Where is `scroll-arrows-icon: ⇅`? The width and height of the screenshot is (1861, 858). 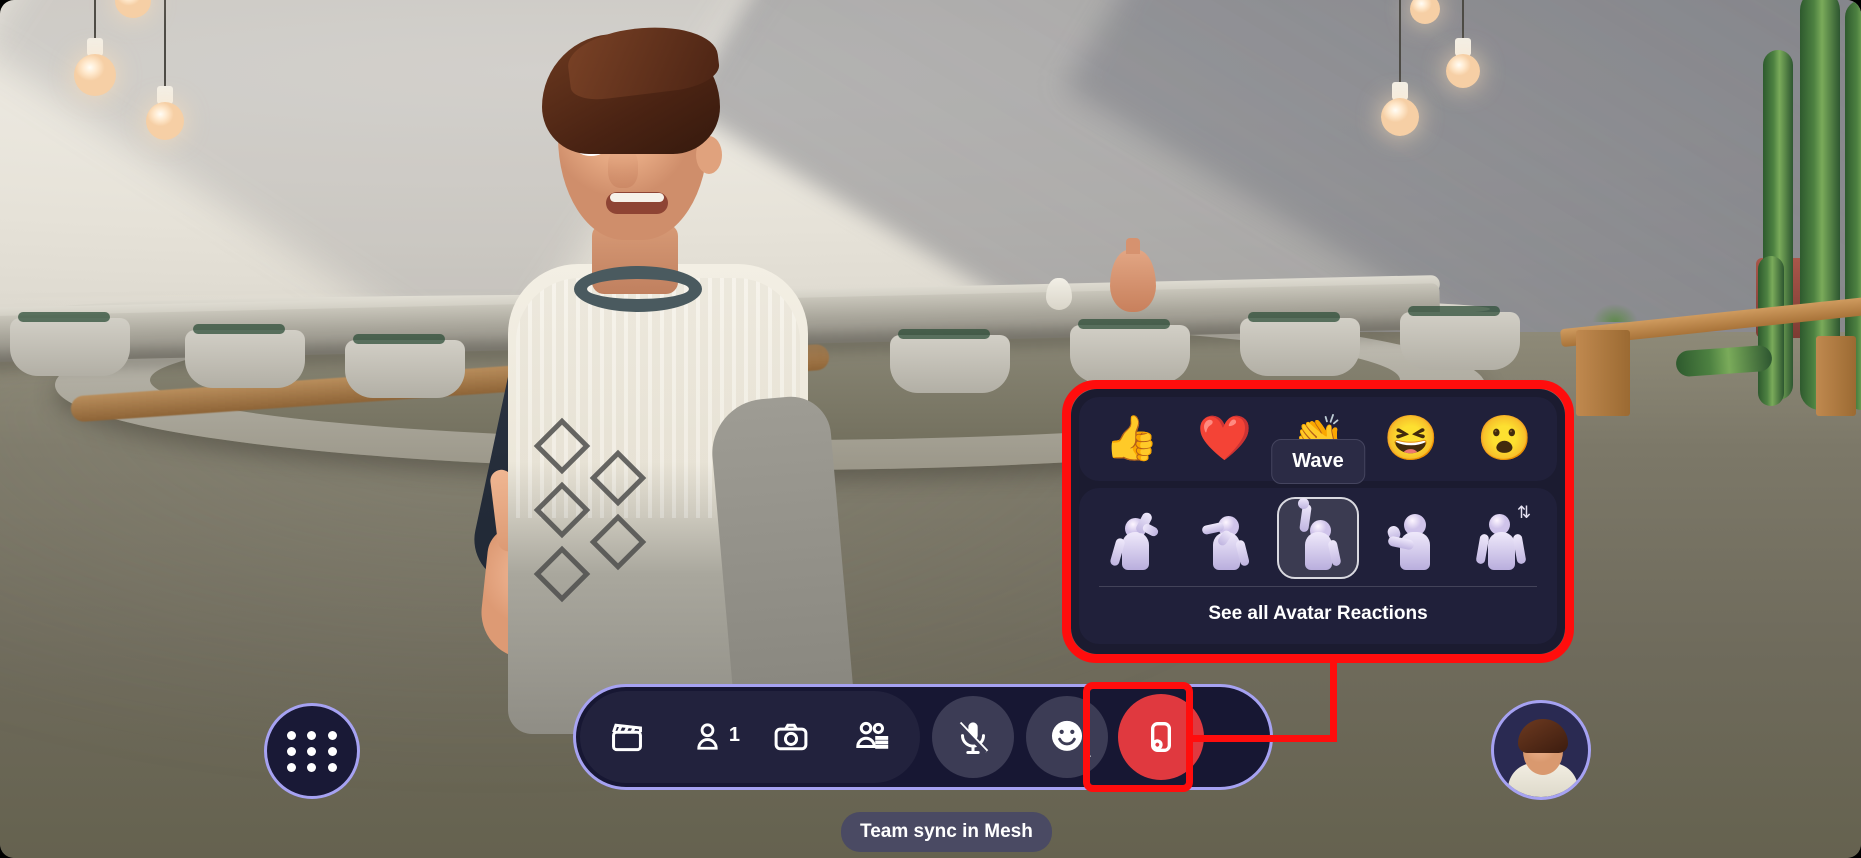 scroll-arrows-icon: ⇅ is located at coordinates (1524, 512).